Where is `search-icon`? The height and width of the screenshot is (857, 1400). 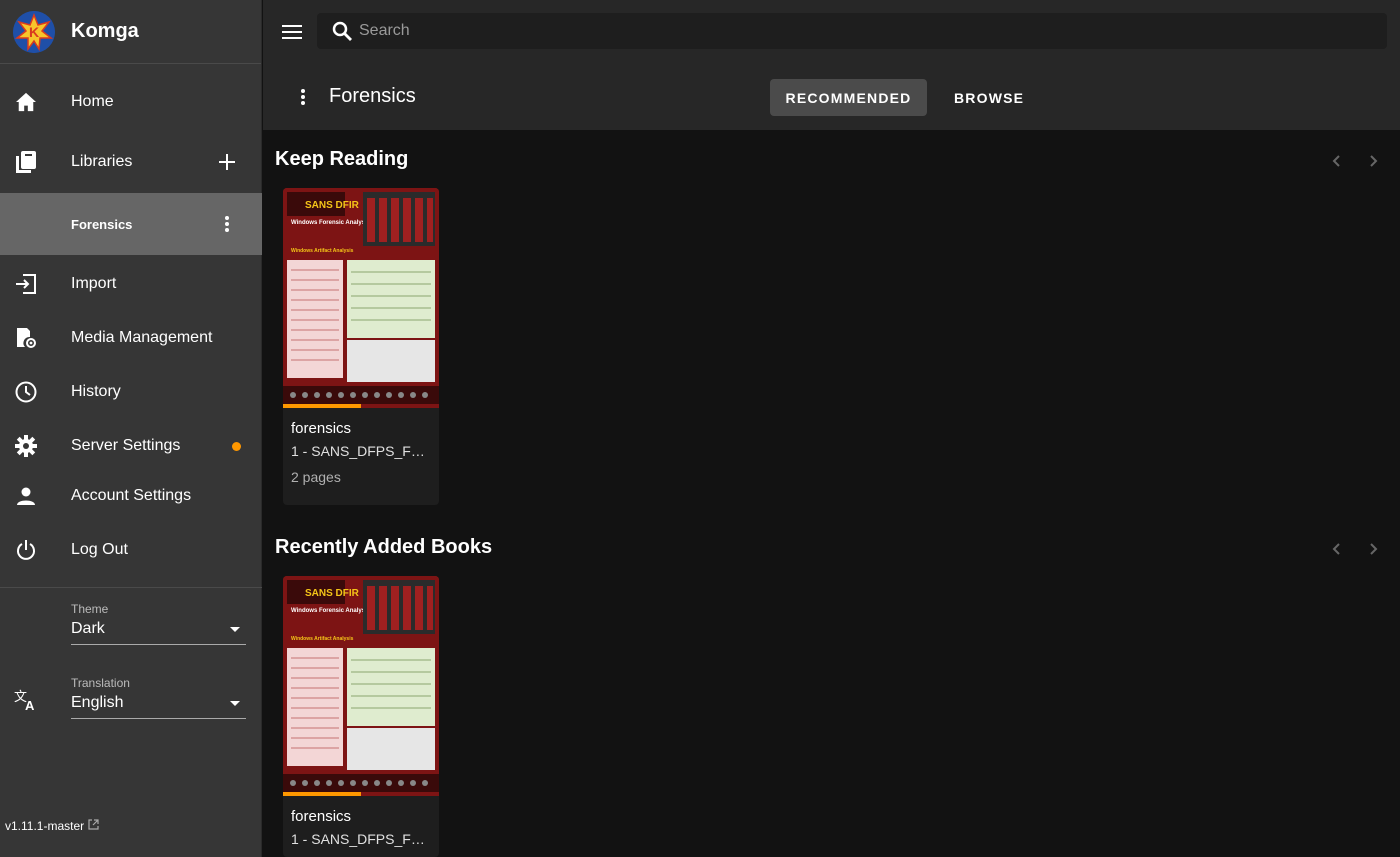
search-icon is located at coordinates (342, 31).